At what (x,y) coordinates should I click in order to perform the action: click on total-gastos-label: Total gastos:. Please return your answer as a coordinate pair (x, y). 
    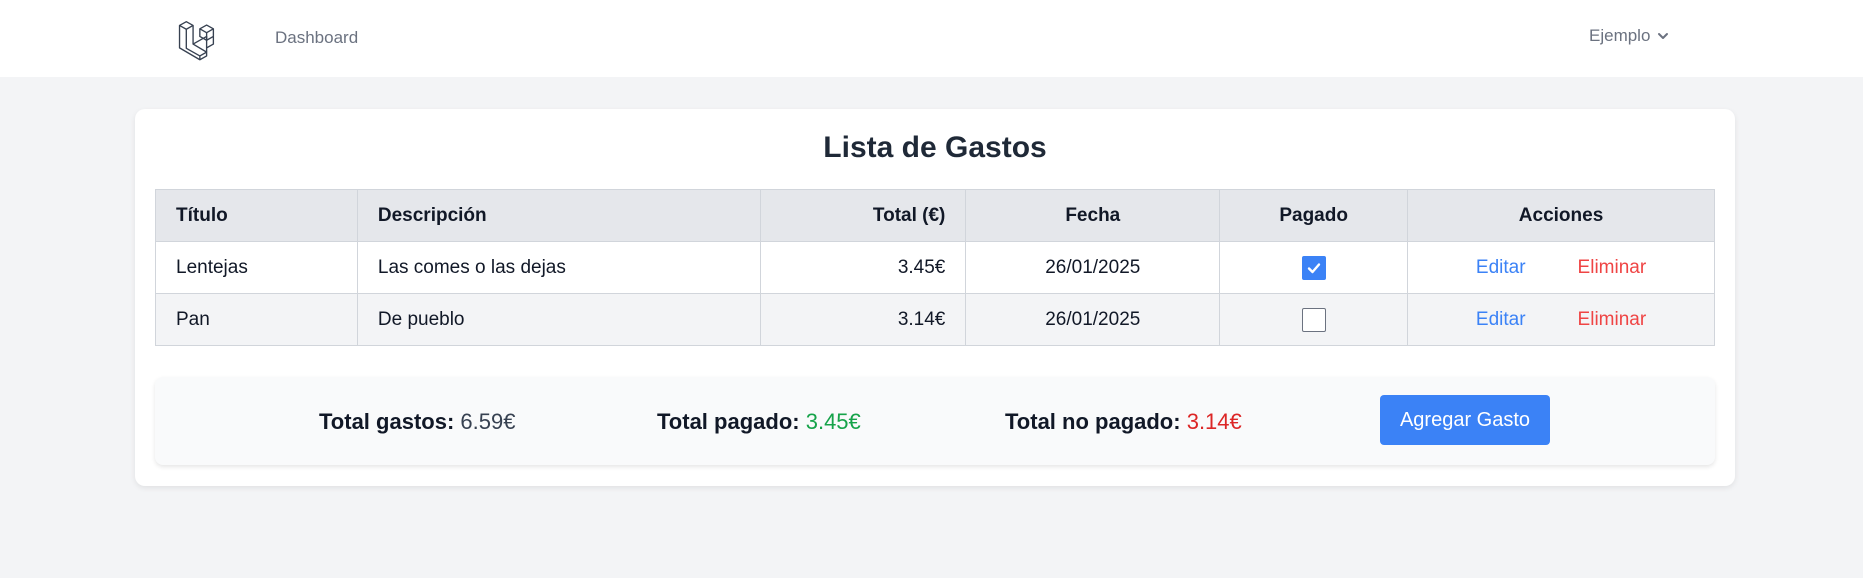
    Looking at the image, I should click on (387, 421).